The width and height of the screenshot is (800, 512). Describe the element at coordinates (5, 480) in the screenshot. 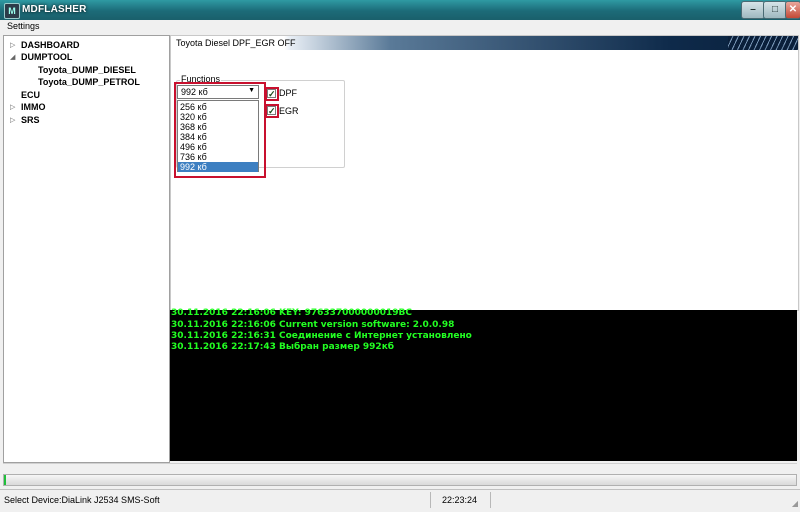

I see `progress-fill` at that location.